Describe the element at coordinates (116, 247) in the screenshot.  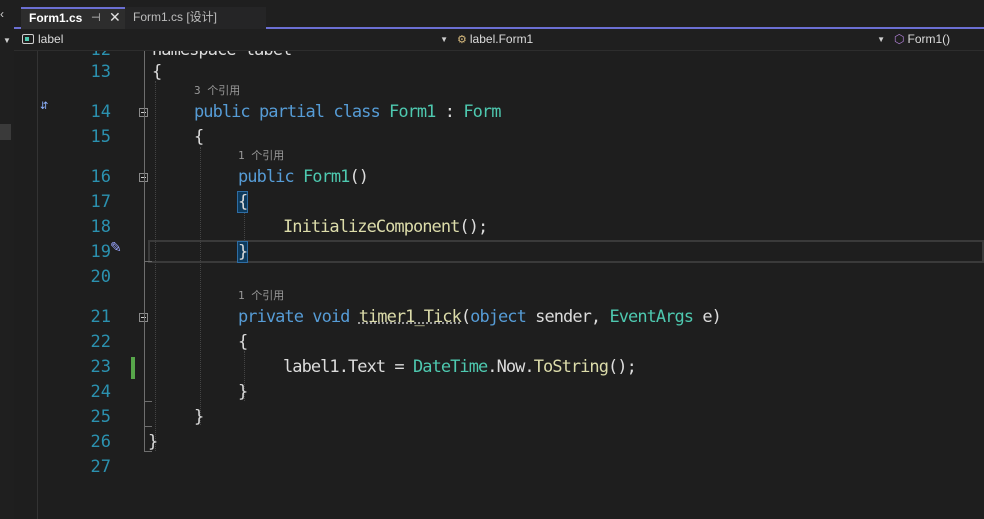
I see `screwdriver-icon: ✎` at that location.